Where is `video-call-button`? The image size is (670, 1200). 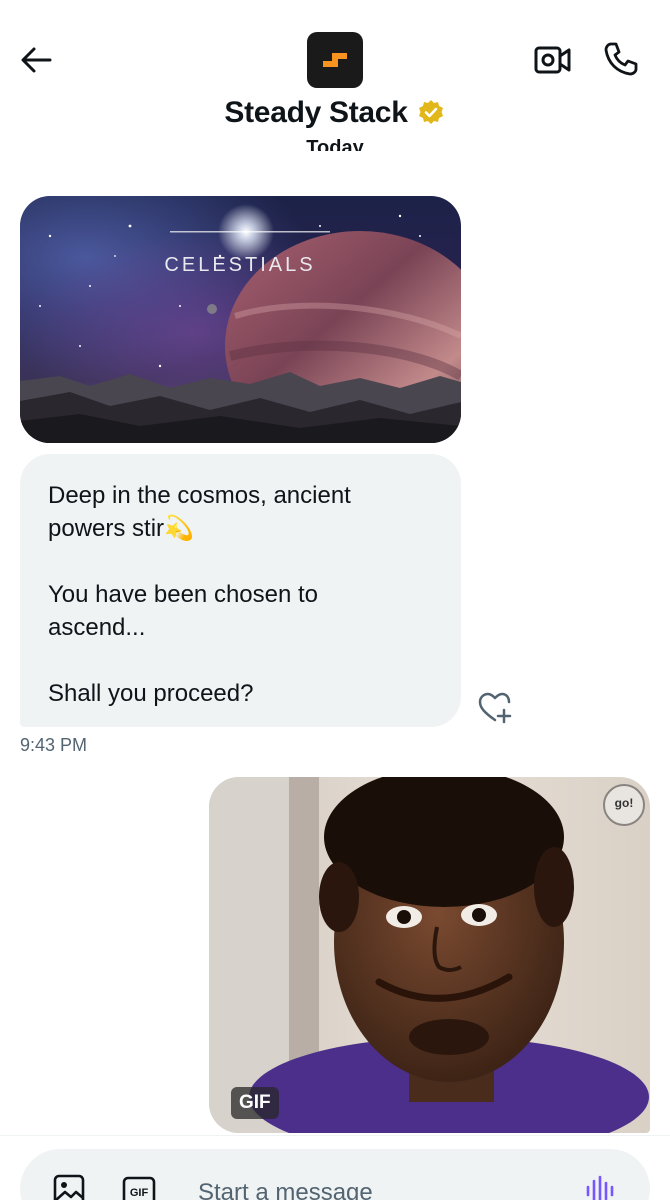 video-call-button is located at coordinates (553, 60).